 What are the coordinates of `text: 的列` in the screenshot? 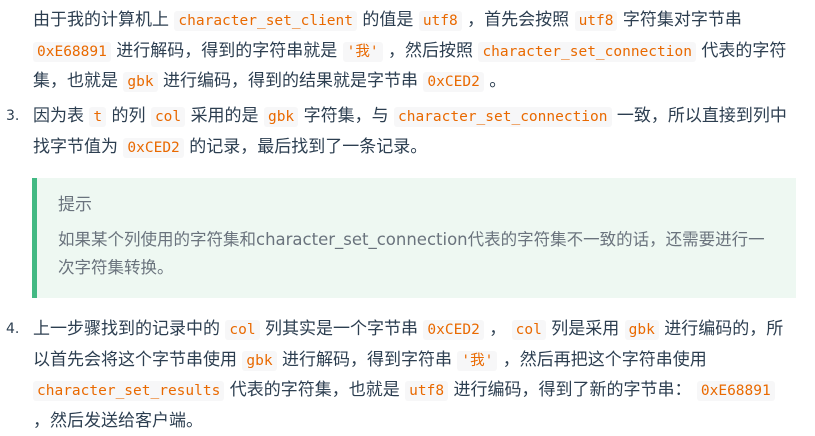 It's located at (128, 116).